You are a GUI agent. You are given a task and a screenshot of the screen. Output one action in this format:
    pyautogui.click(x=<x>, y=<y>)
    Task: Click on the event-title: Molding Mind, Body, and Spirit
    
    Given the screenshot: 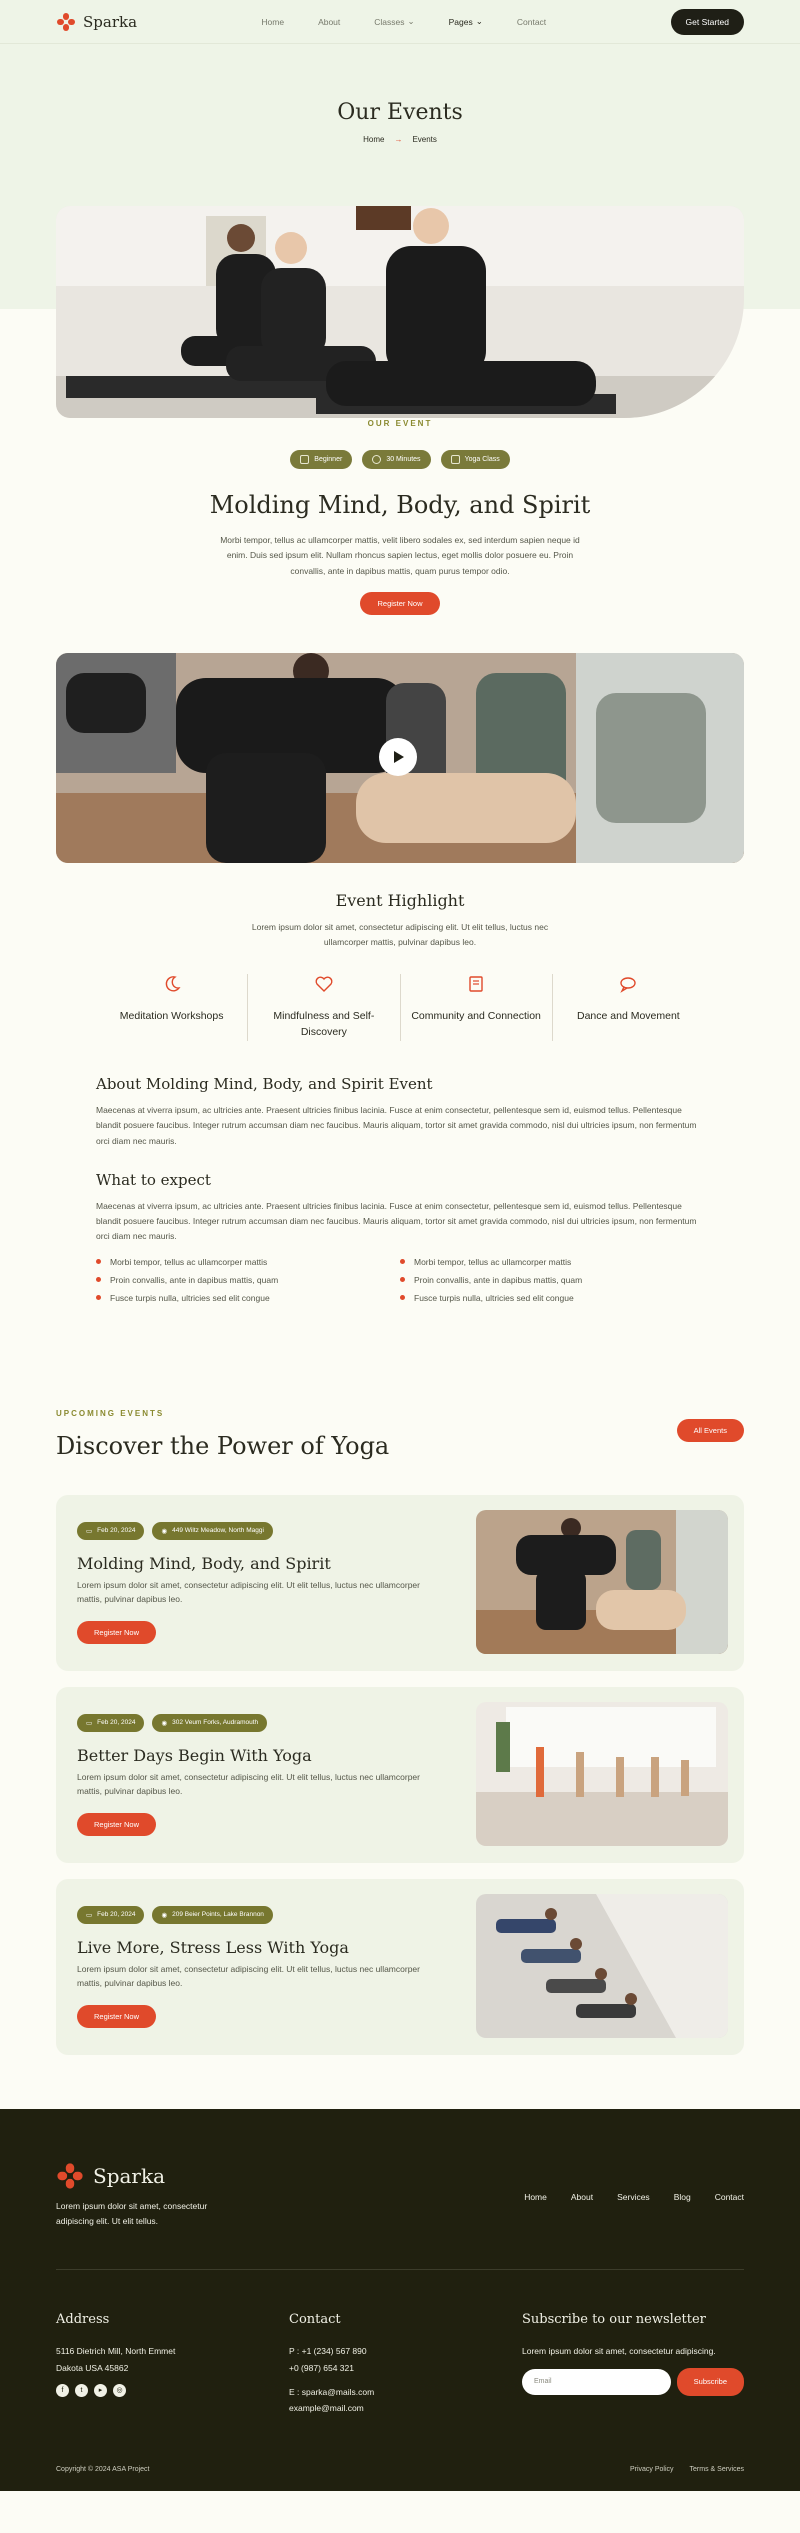 What is the action you would take?
    pyautogui.click(x=400, y=505)
    